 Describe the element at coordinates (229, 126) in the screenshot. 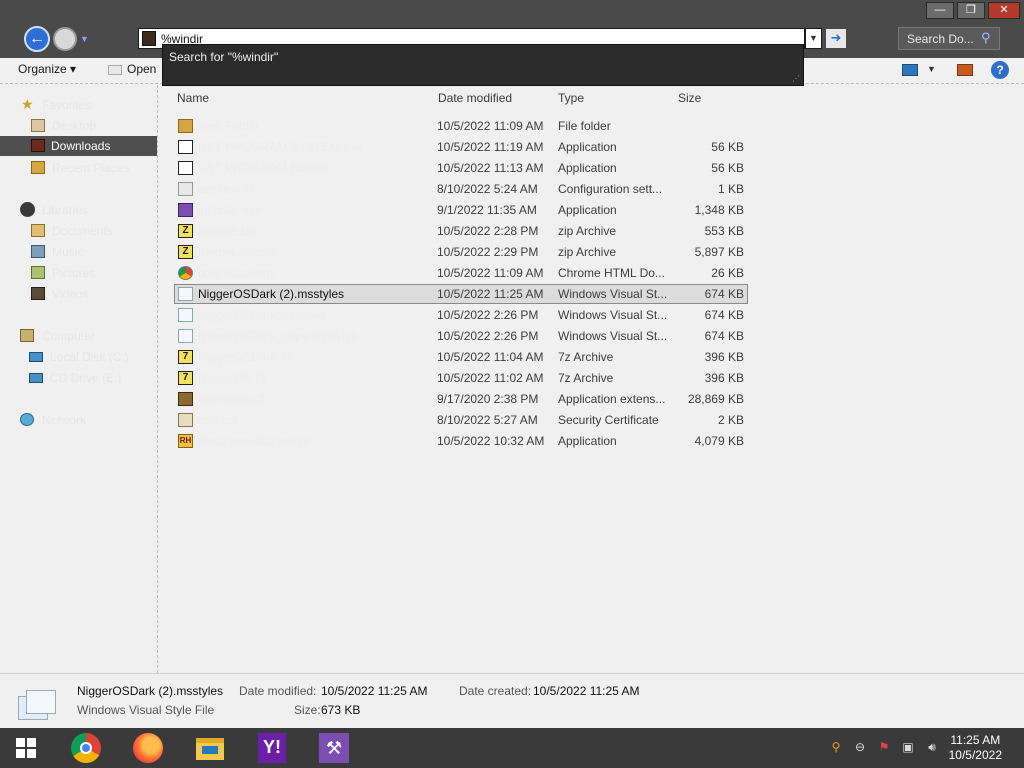

I see `file-name: New Folder` at that location.